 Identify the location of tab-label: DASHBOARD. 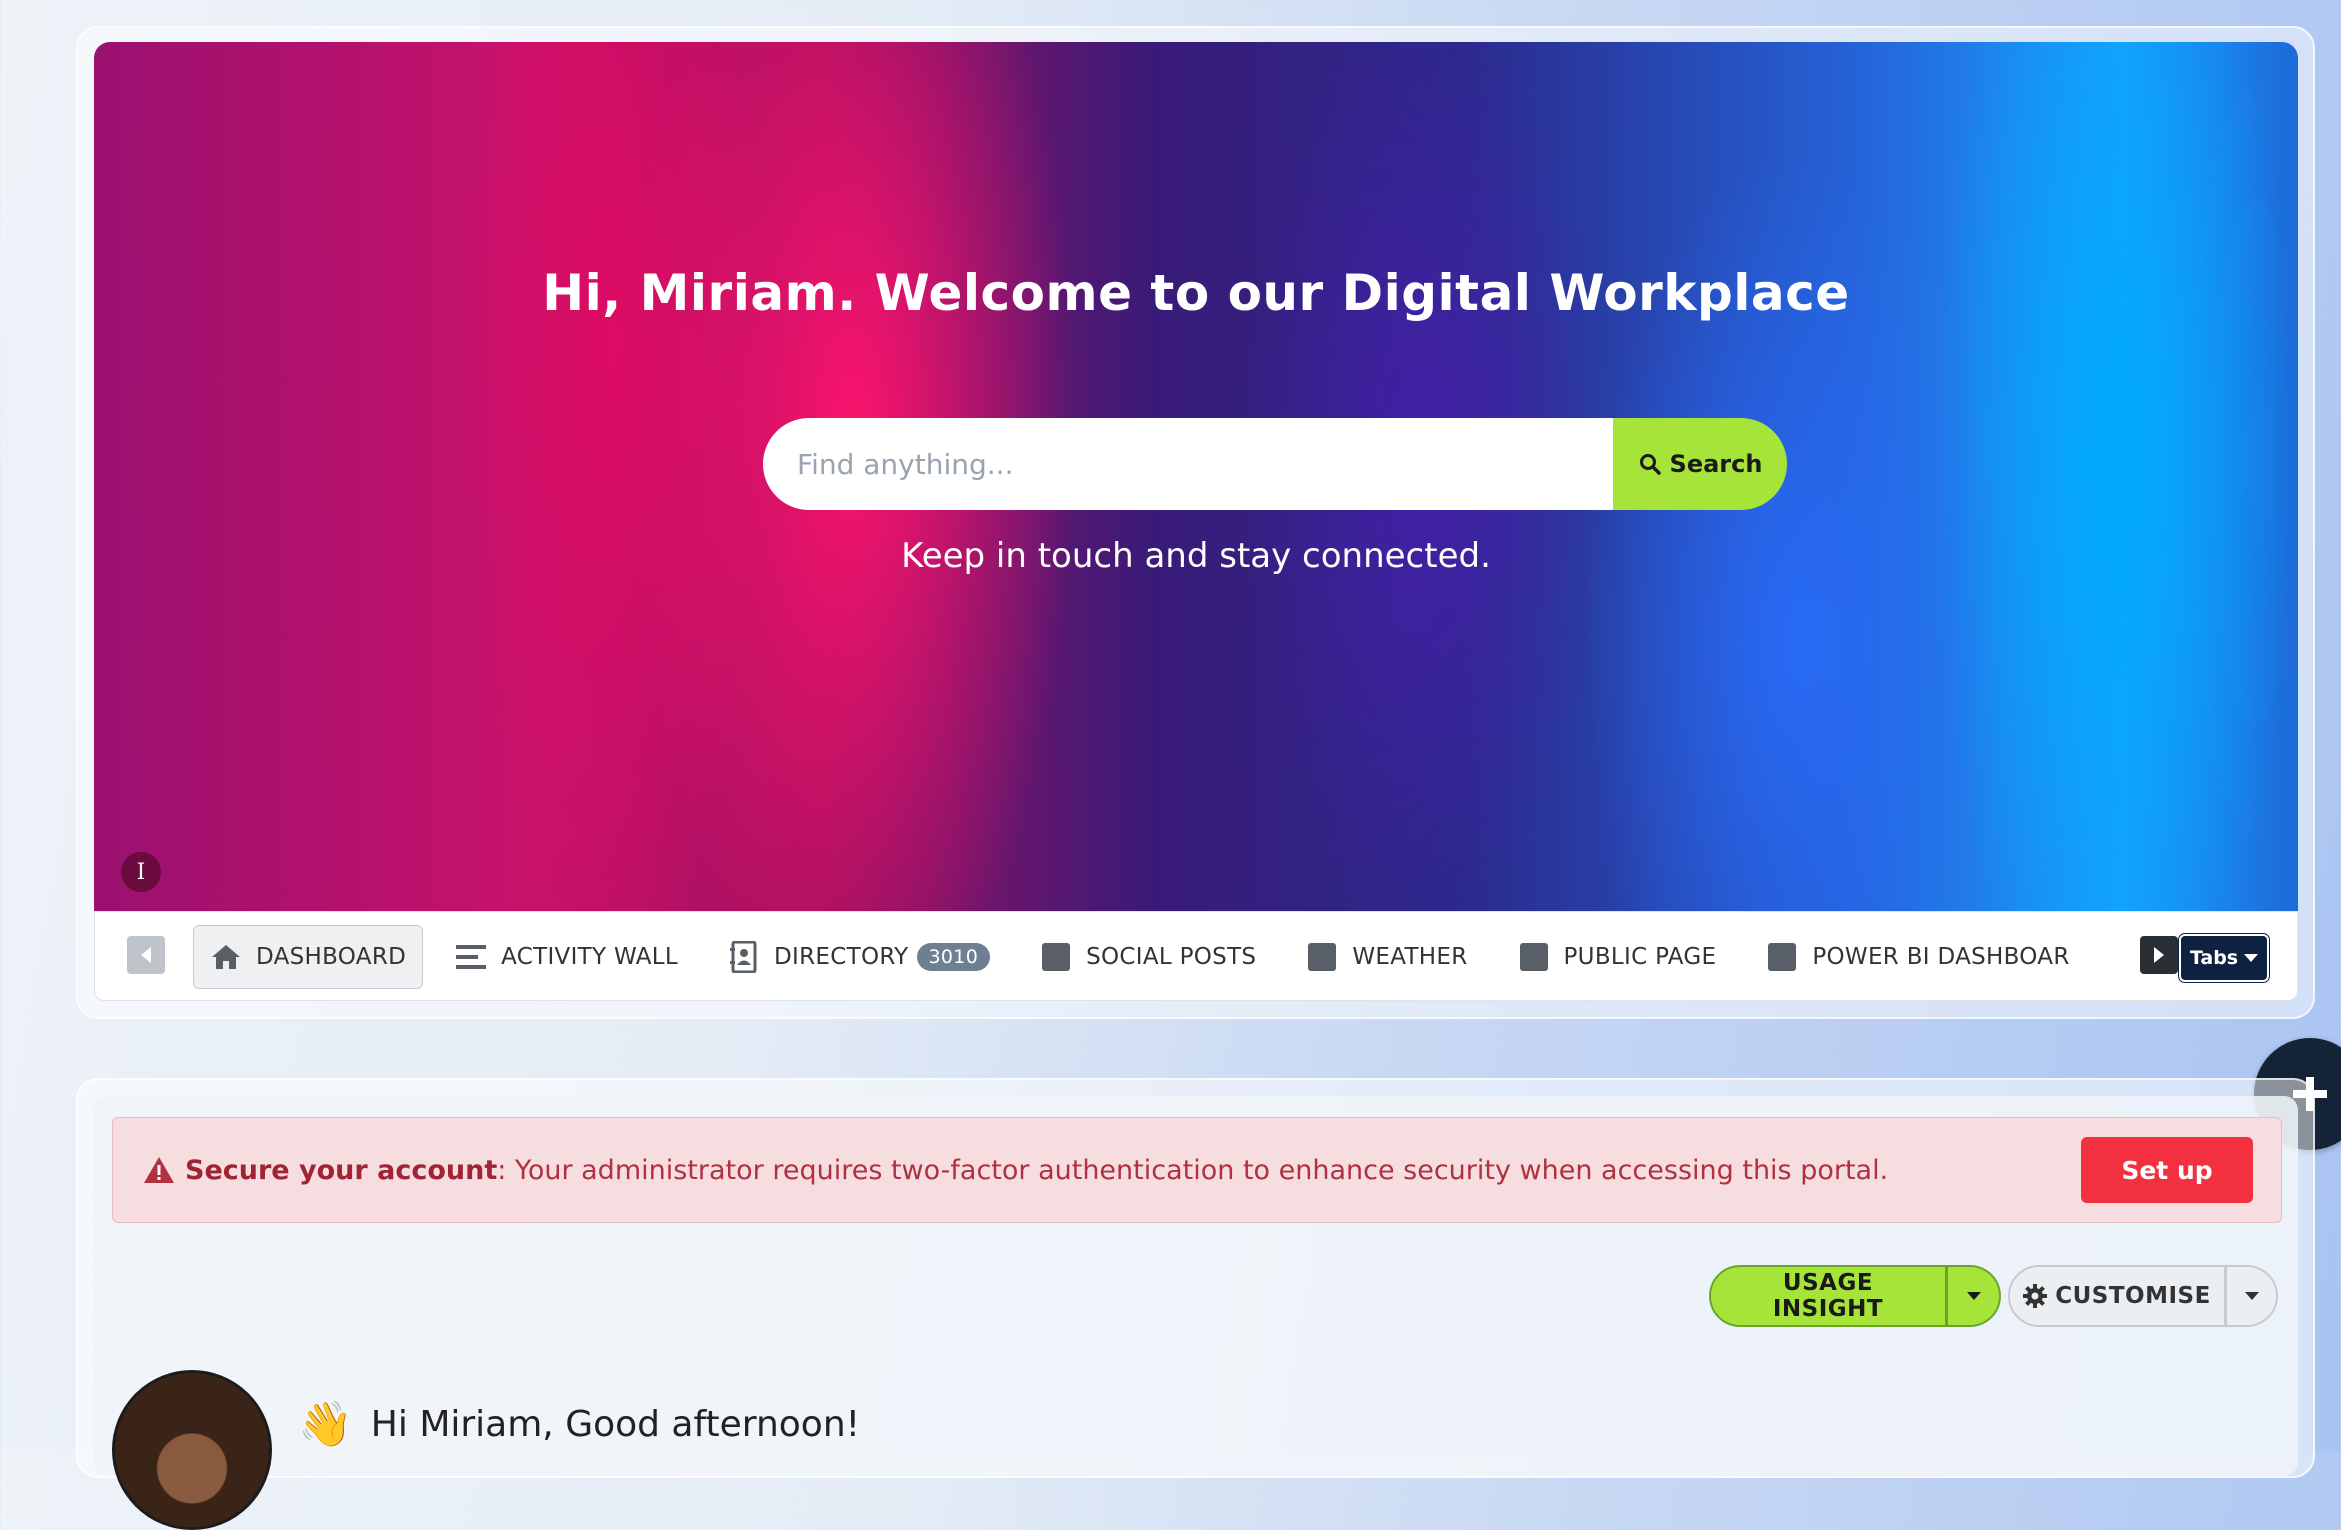
(331, 957).